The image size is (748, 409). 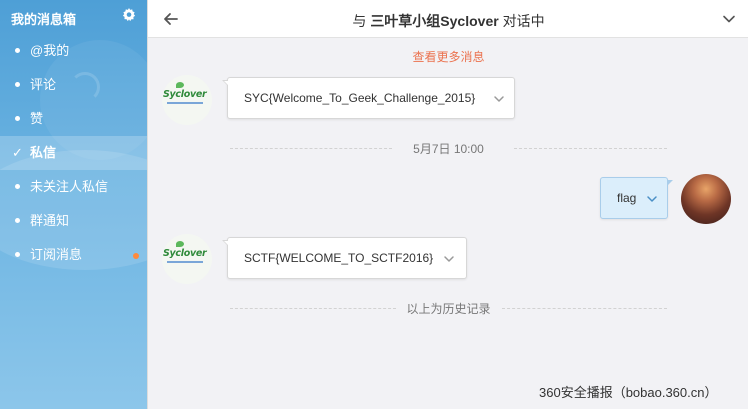 I want to click on sidebar-item-label: 未关注人私信, so click(x=69, y=186).